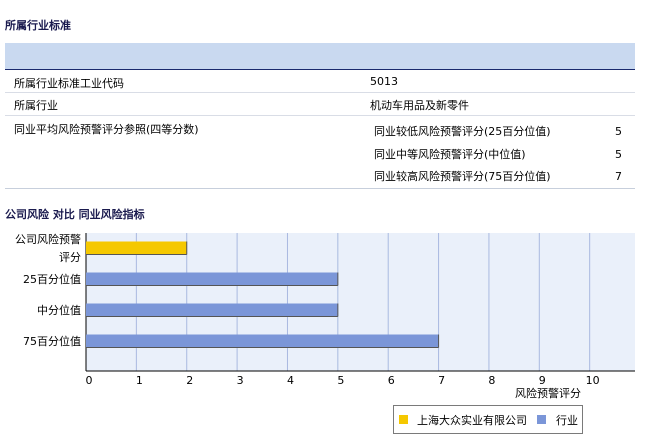 The width and height of the screenshot is (665, 445). Describe the element at coordinates (542, 380) in the screenshot. I see `x-tick-label-9: 9` at that location.